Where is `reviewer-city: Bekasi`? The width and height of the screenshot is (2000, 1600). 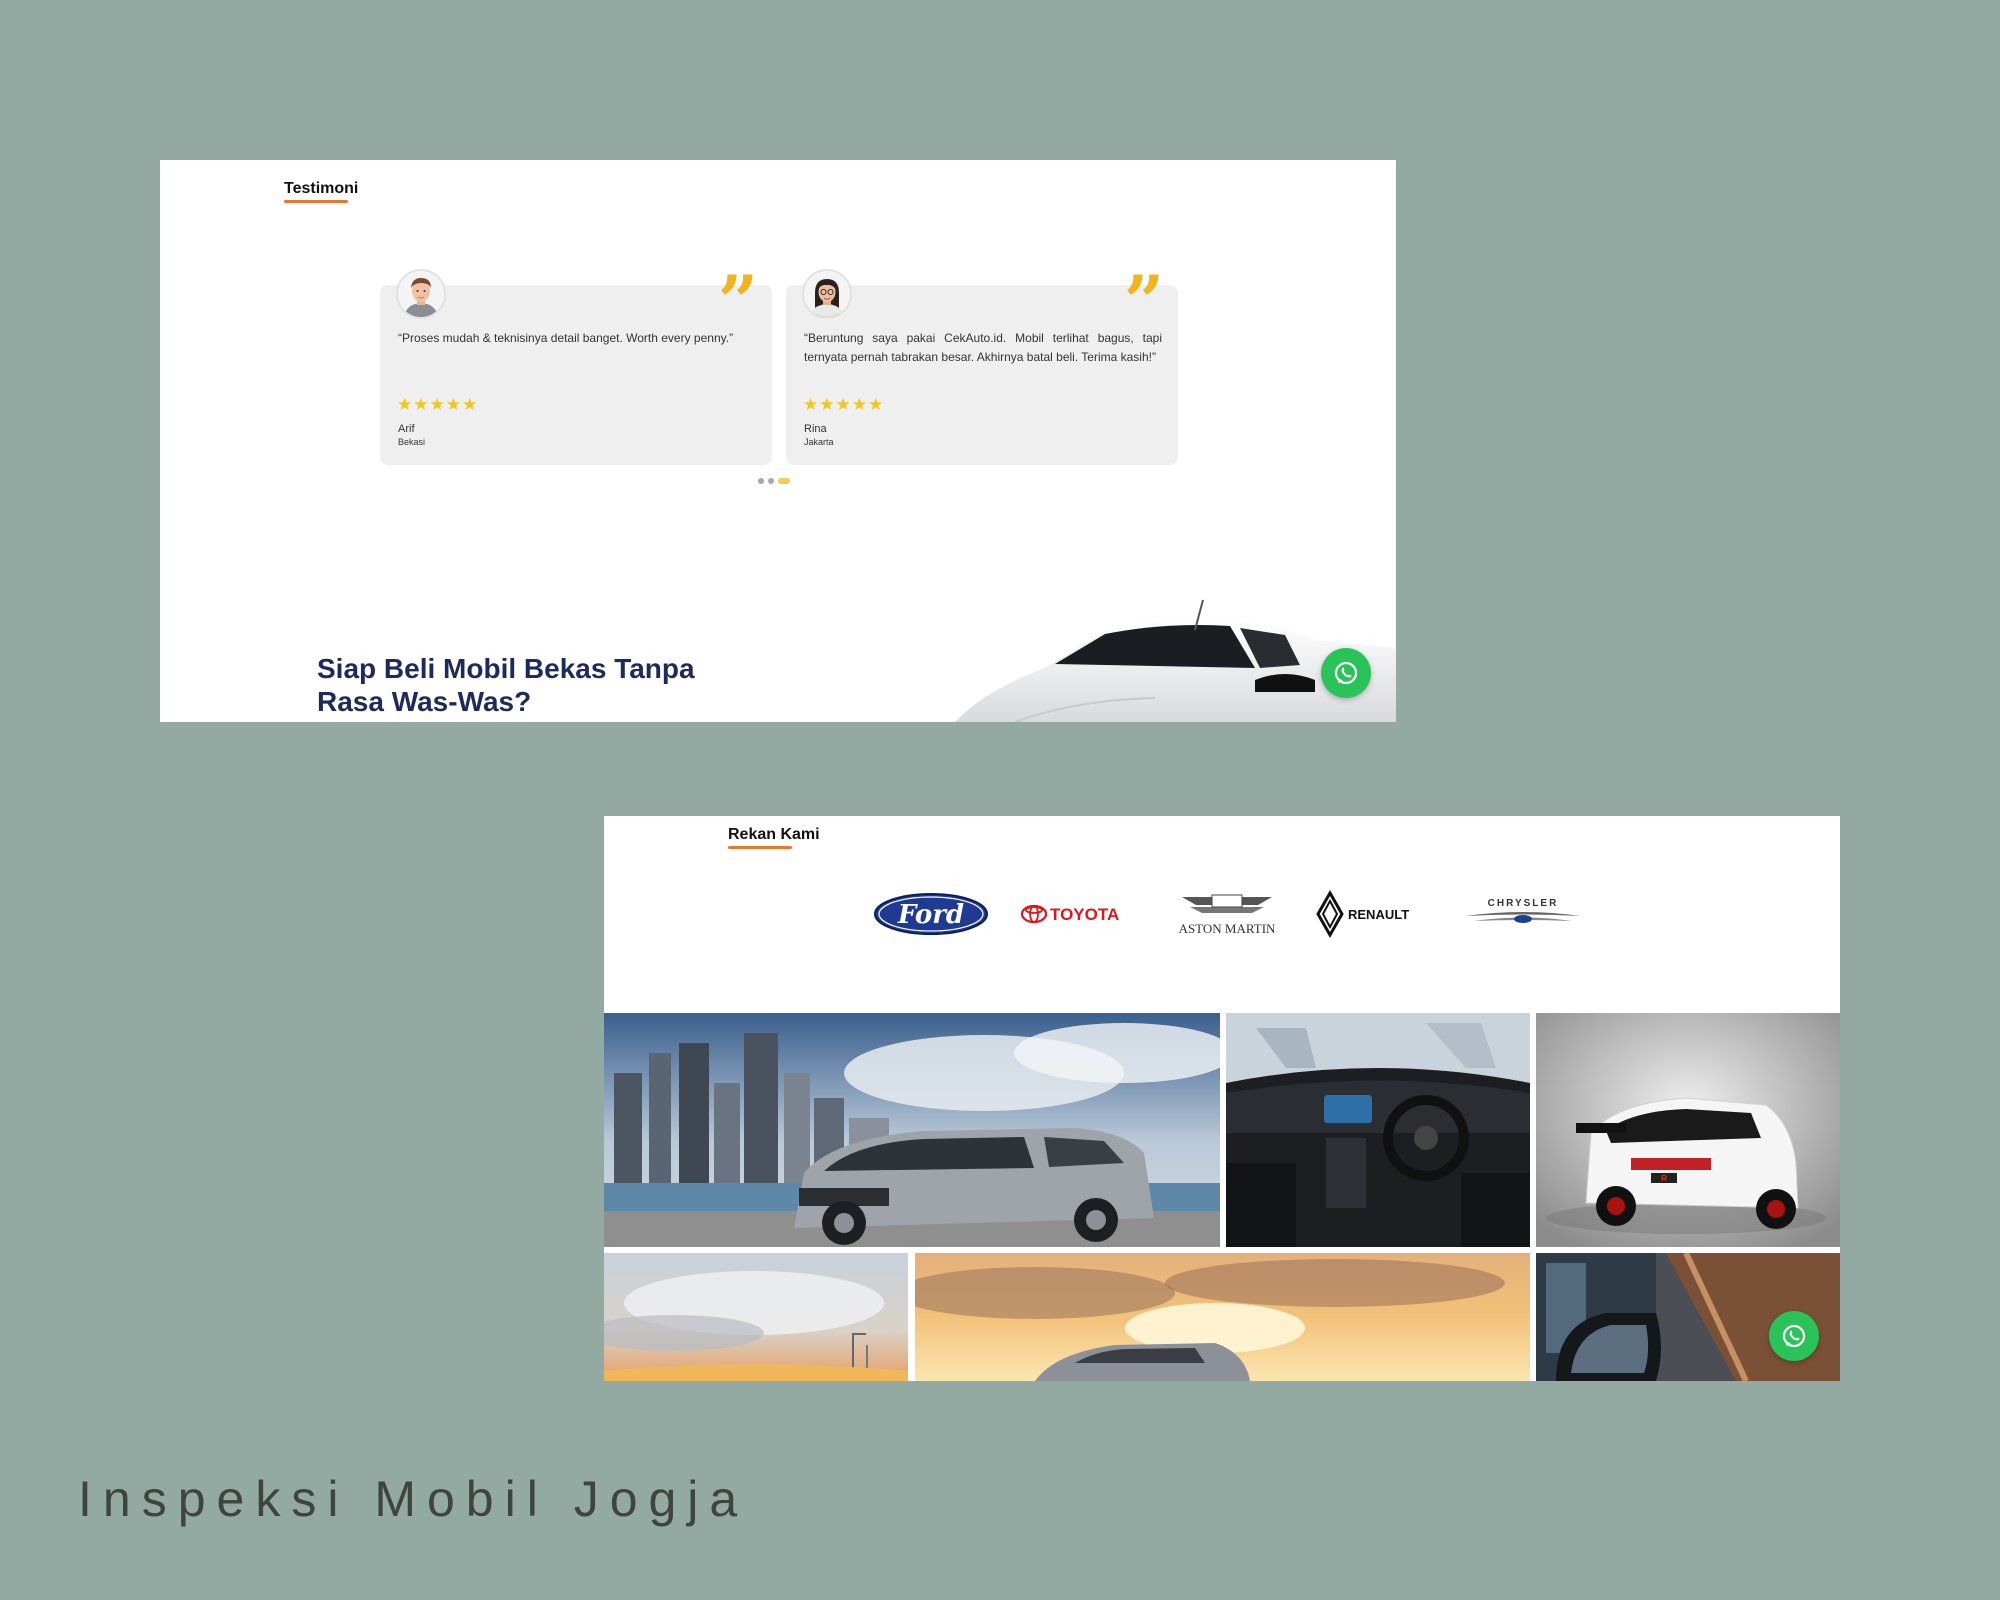
reviewer-city: Bekasi is located at coordinates (412, 442).